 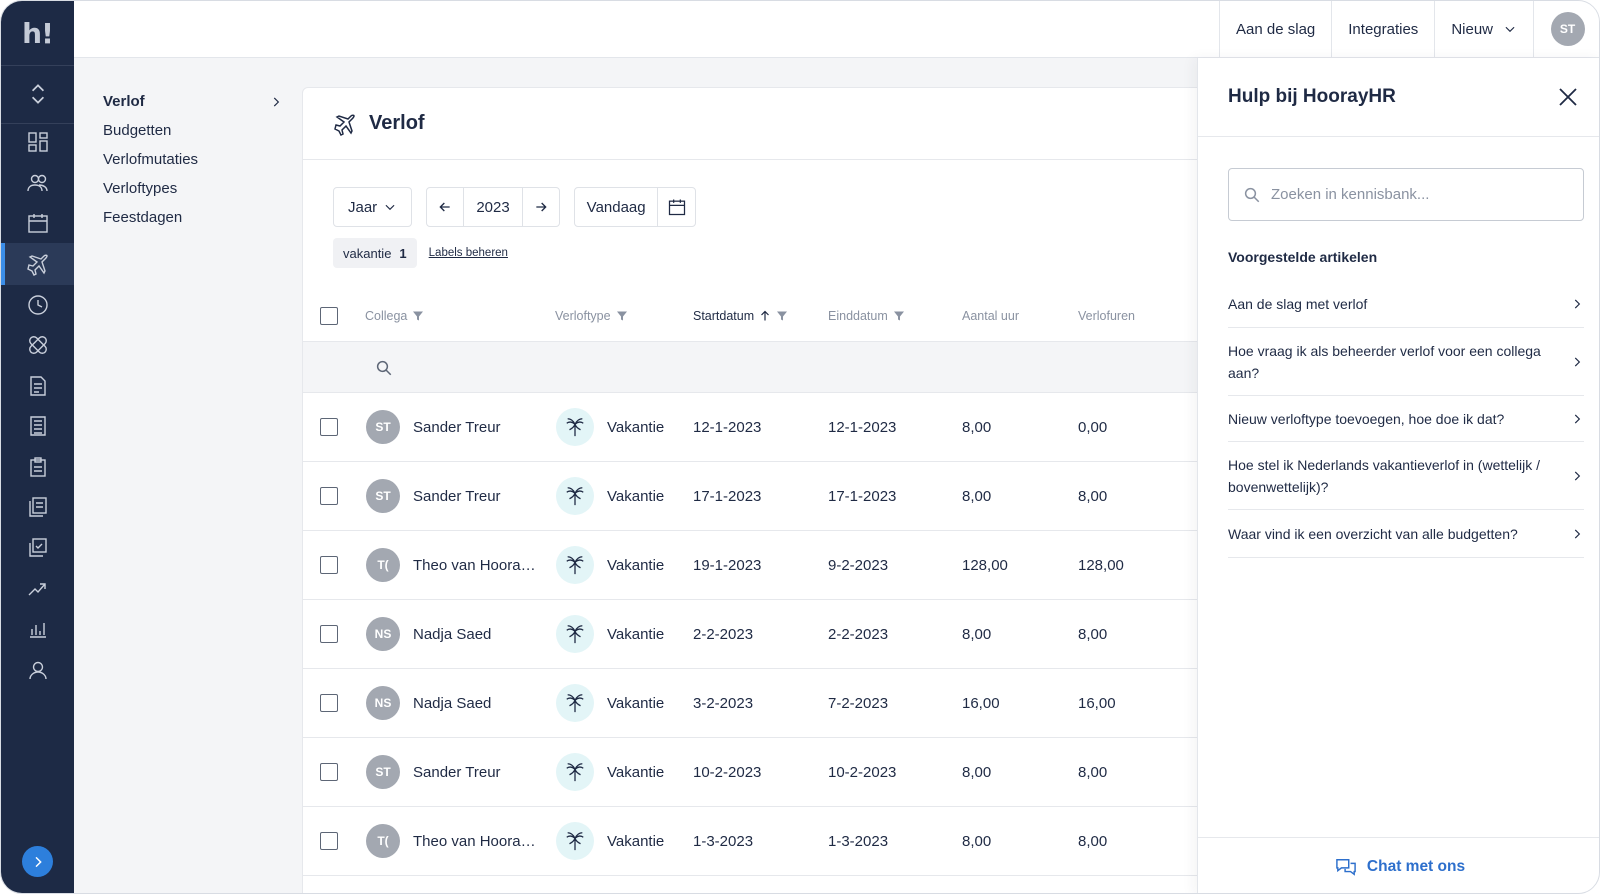 I want to click on expand-icon, so click(x=38, y=94).